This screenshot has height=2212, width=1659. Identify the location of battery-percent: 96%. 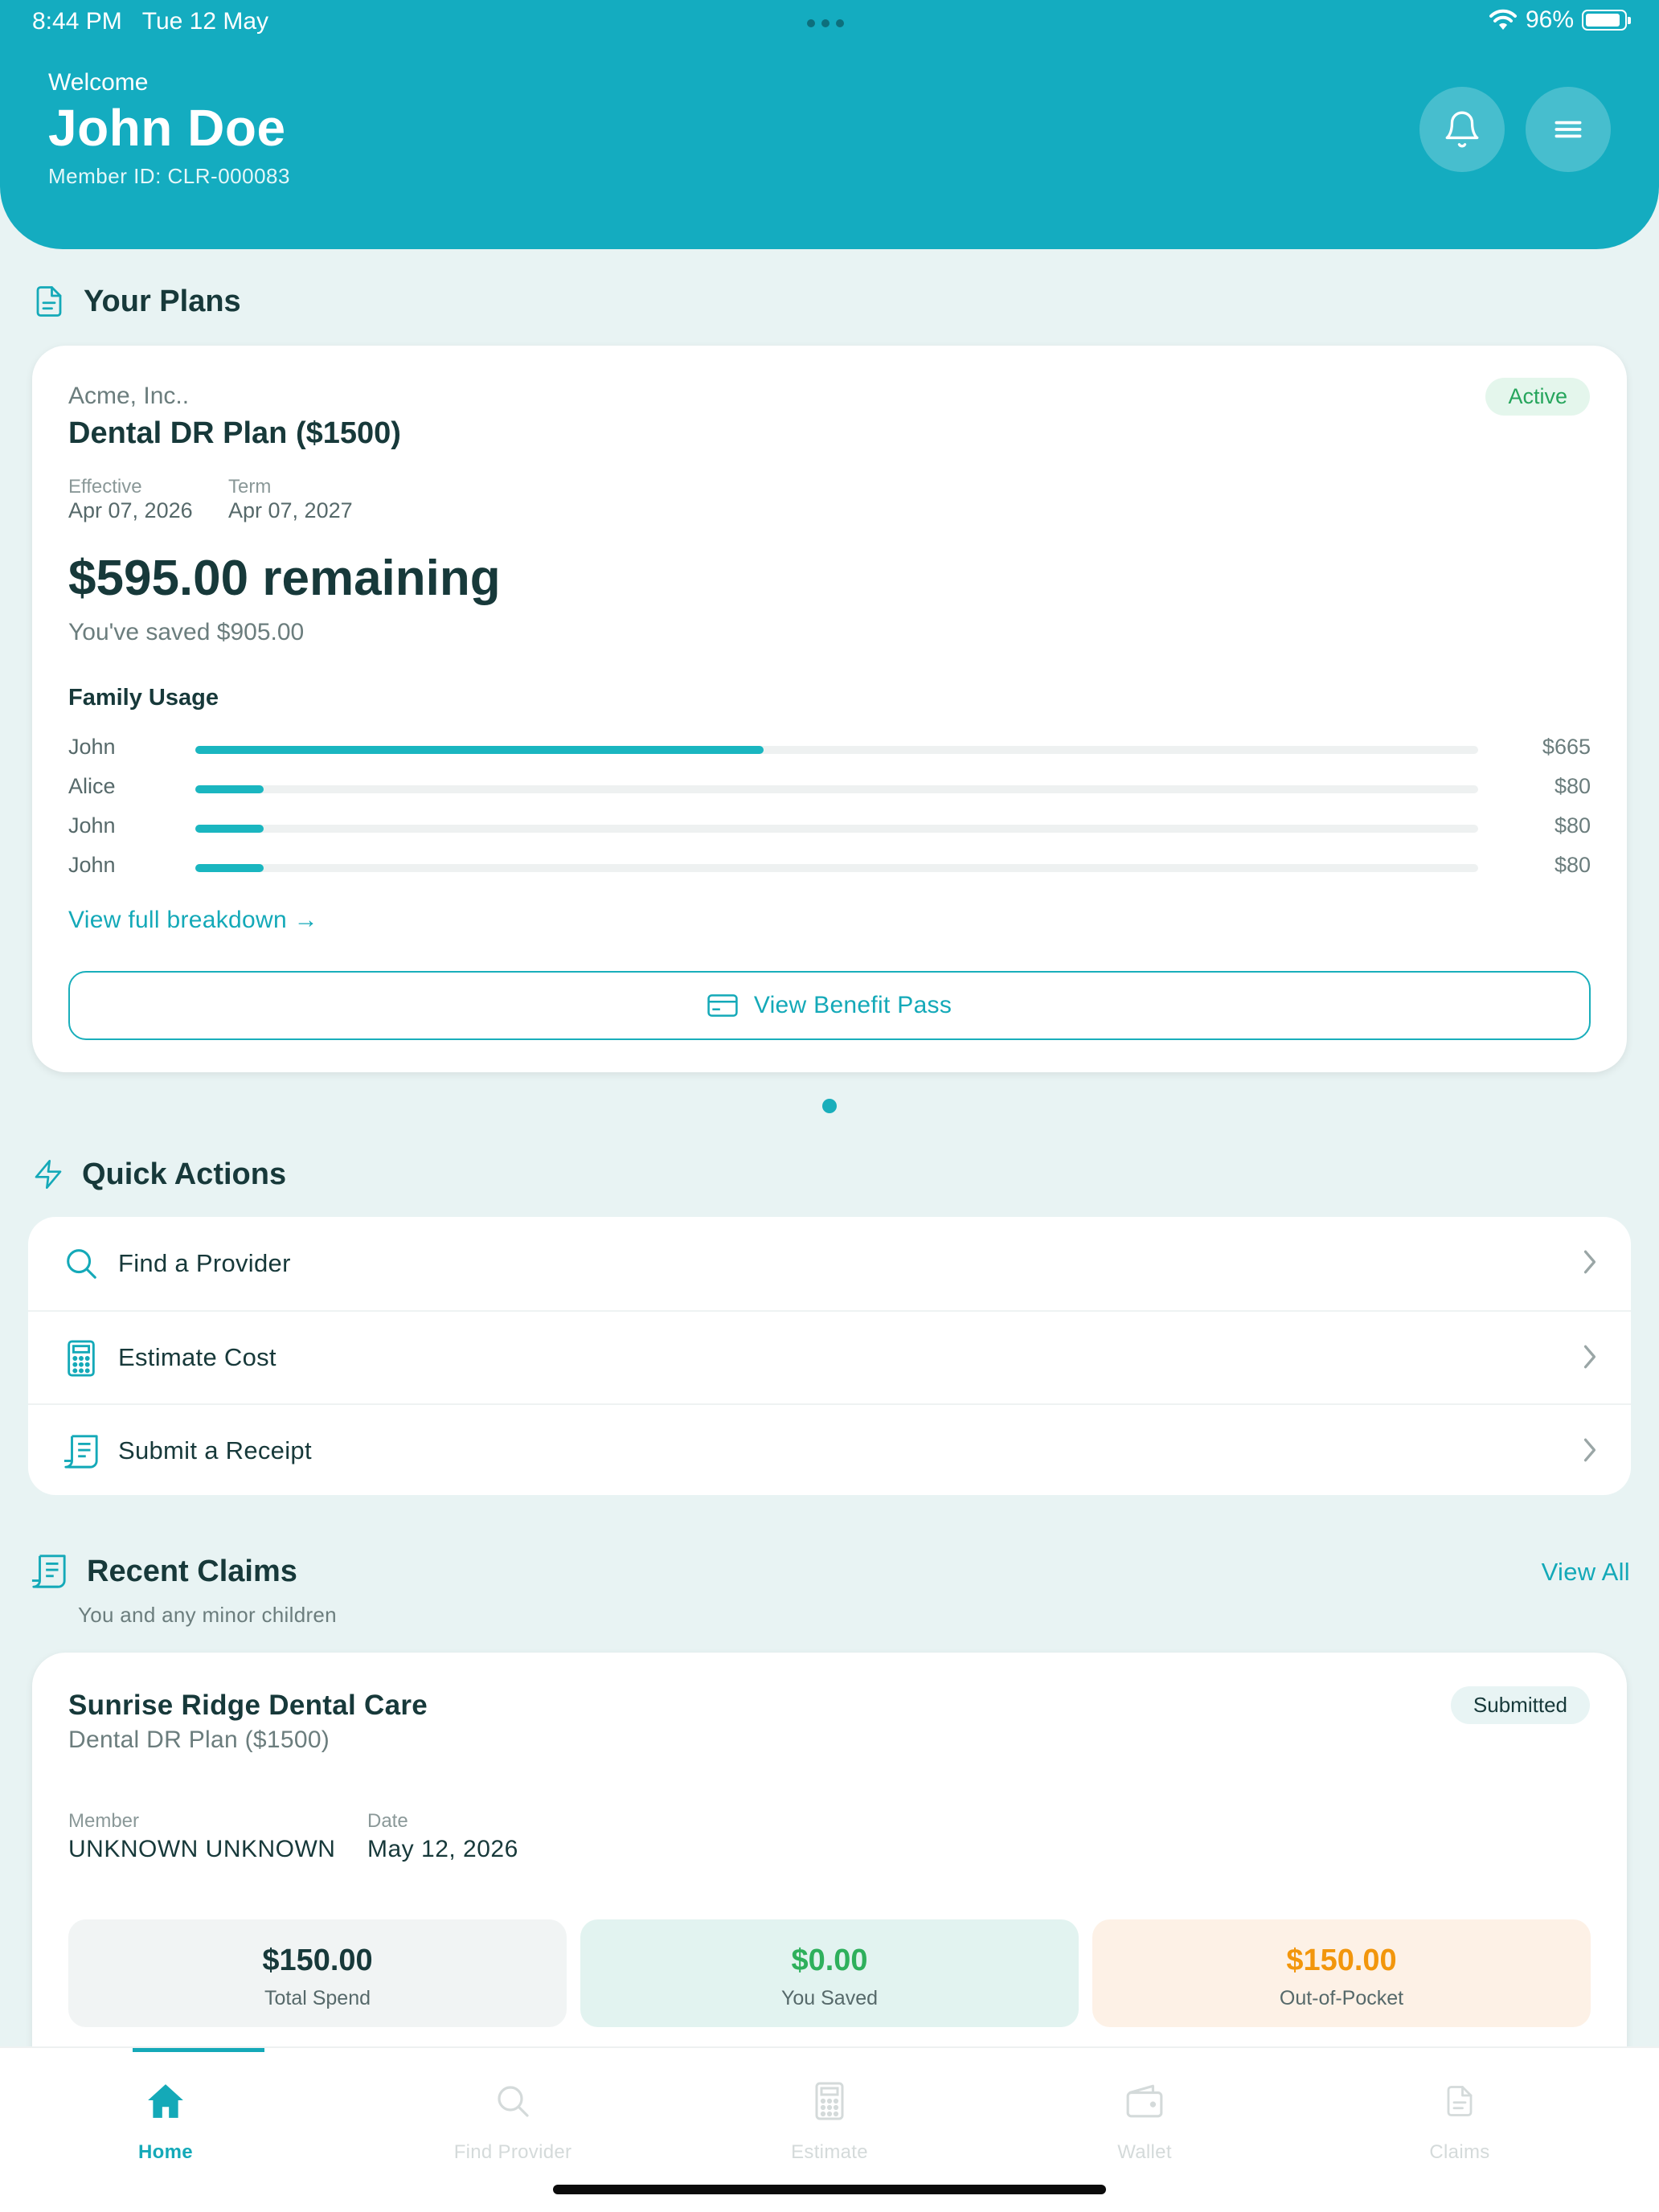
(1549, 19).